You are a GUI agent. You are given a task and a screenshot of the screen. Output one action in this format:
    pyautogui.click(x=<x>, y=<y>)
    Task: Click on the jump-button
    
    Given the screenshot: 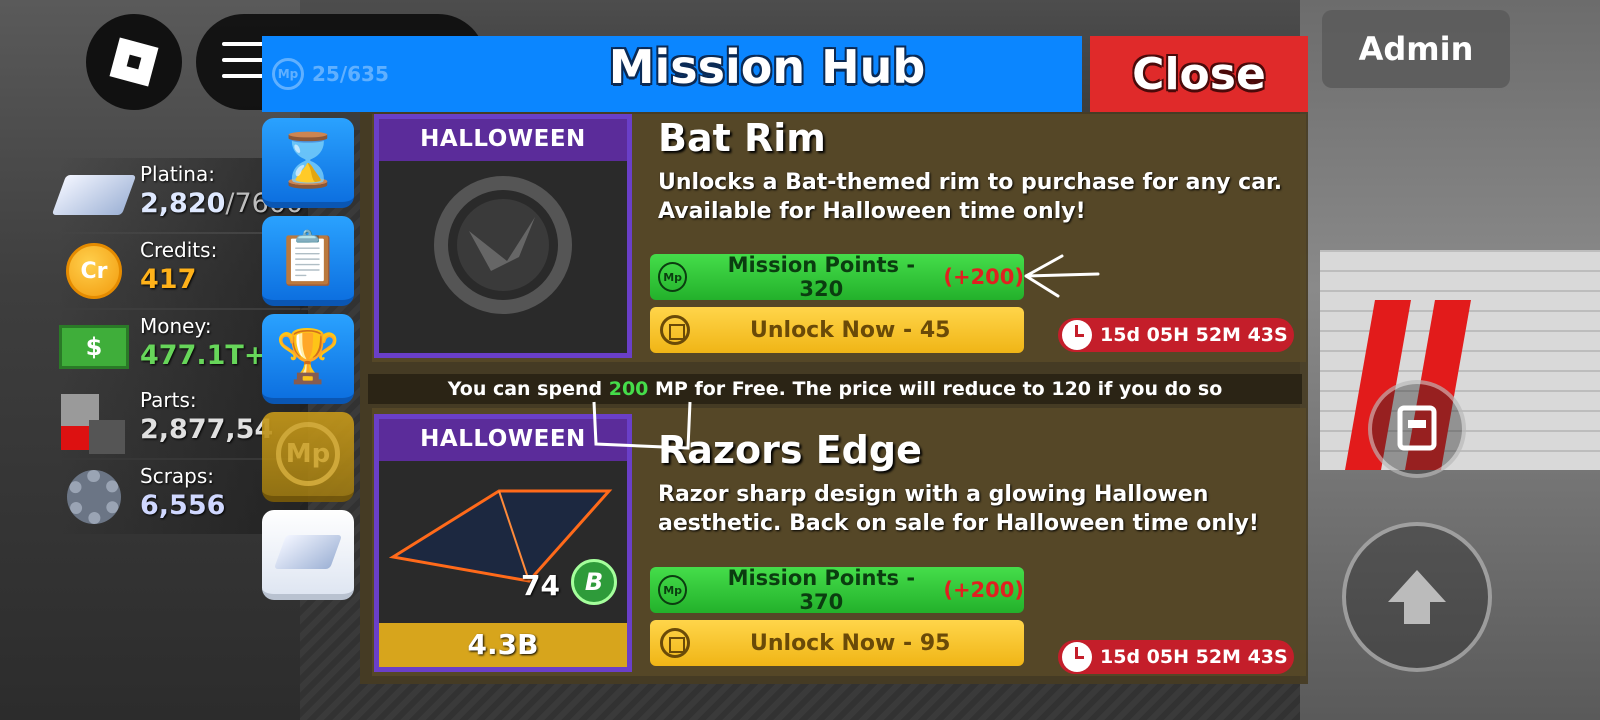 What is the action you would take?
    pyautogui.click(x=1417, y=597)
    